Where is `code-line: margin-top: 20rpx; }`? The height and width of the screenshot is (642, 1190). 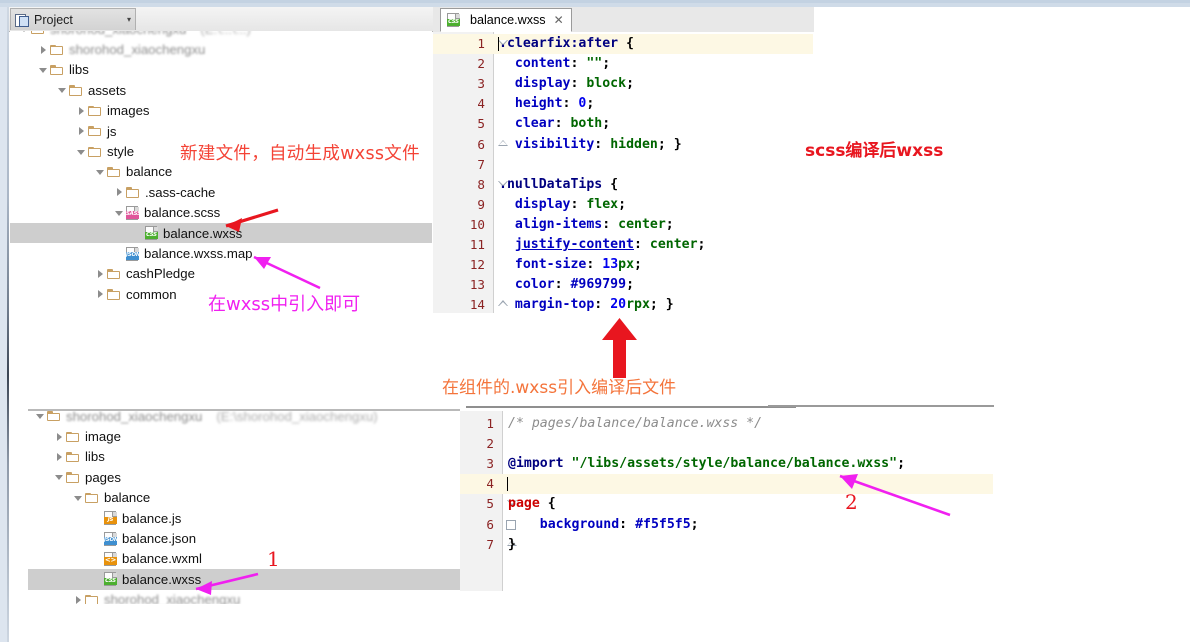 code-line: margin-top: 20rpx; } is located at coordinates (586, 305).